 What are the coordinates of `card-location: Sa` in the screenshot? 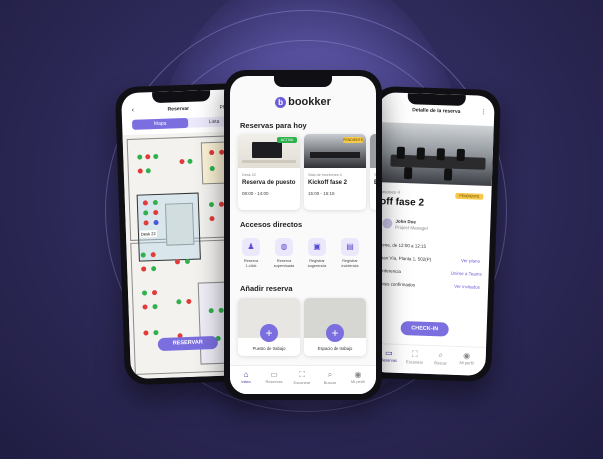 It's located at (375, 175).